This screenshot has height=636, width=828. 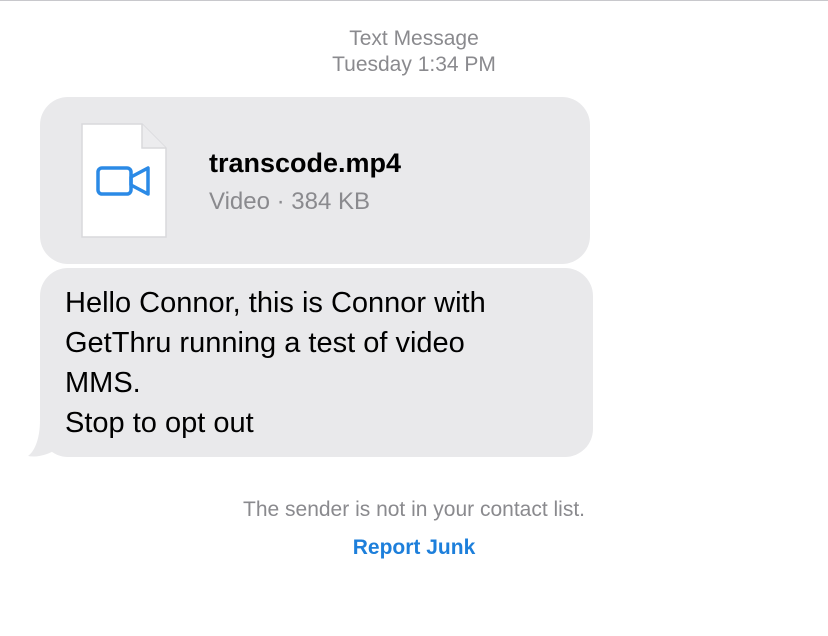 I want to click on thread-header: Text Message Tuesday 1:34 PM, so click(x=414, y=52).